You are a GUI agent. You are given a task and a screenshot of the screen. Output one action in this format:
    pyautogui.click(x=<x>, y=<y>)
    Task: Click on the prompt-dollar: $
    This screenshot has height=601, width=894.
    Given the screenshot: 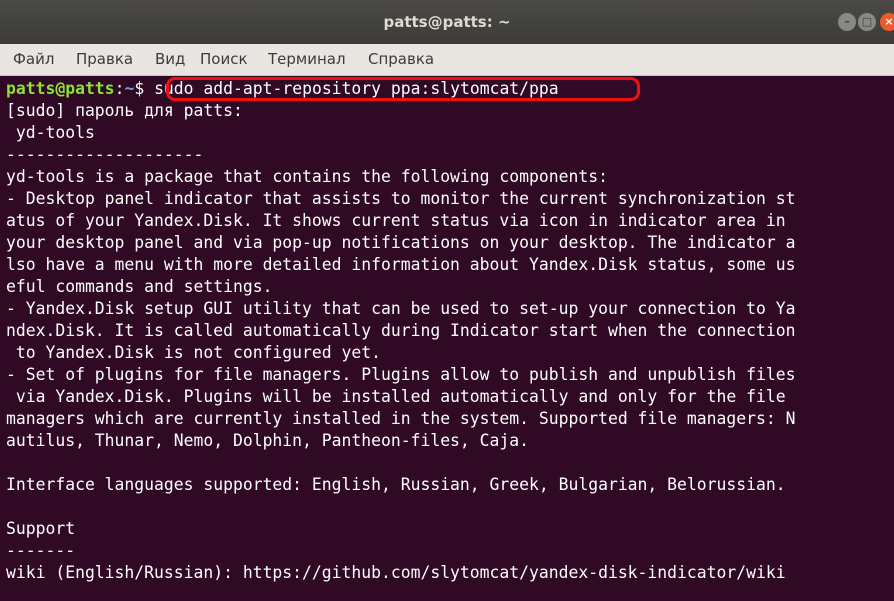 What is the action you would take?
    pyautogui.click(x=144, y=88)
    